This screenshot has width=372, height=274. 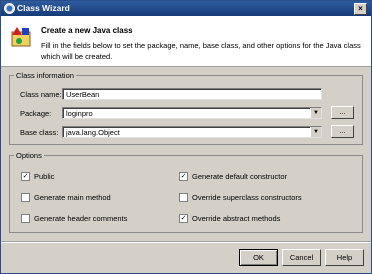 I want to click on package-label: Package:, so click(x=36, y=113).